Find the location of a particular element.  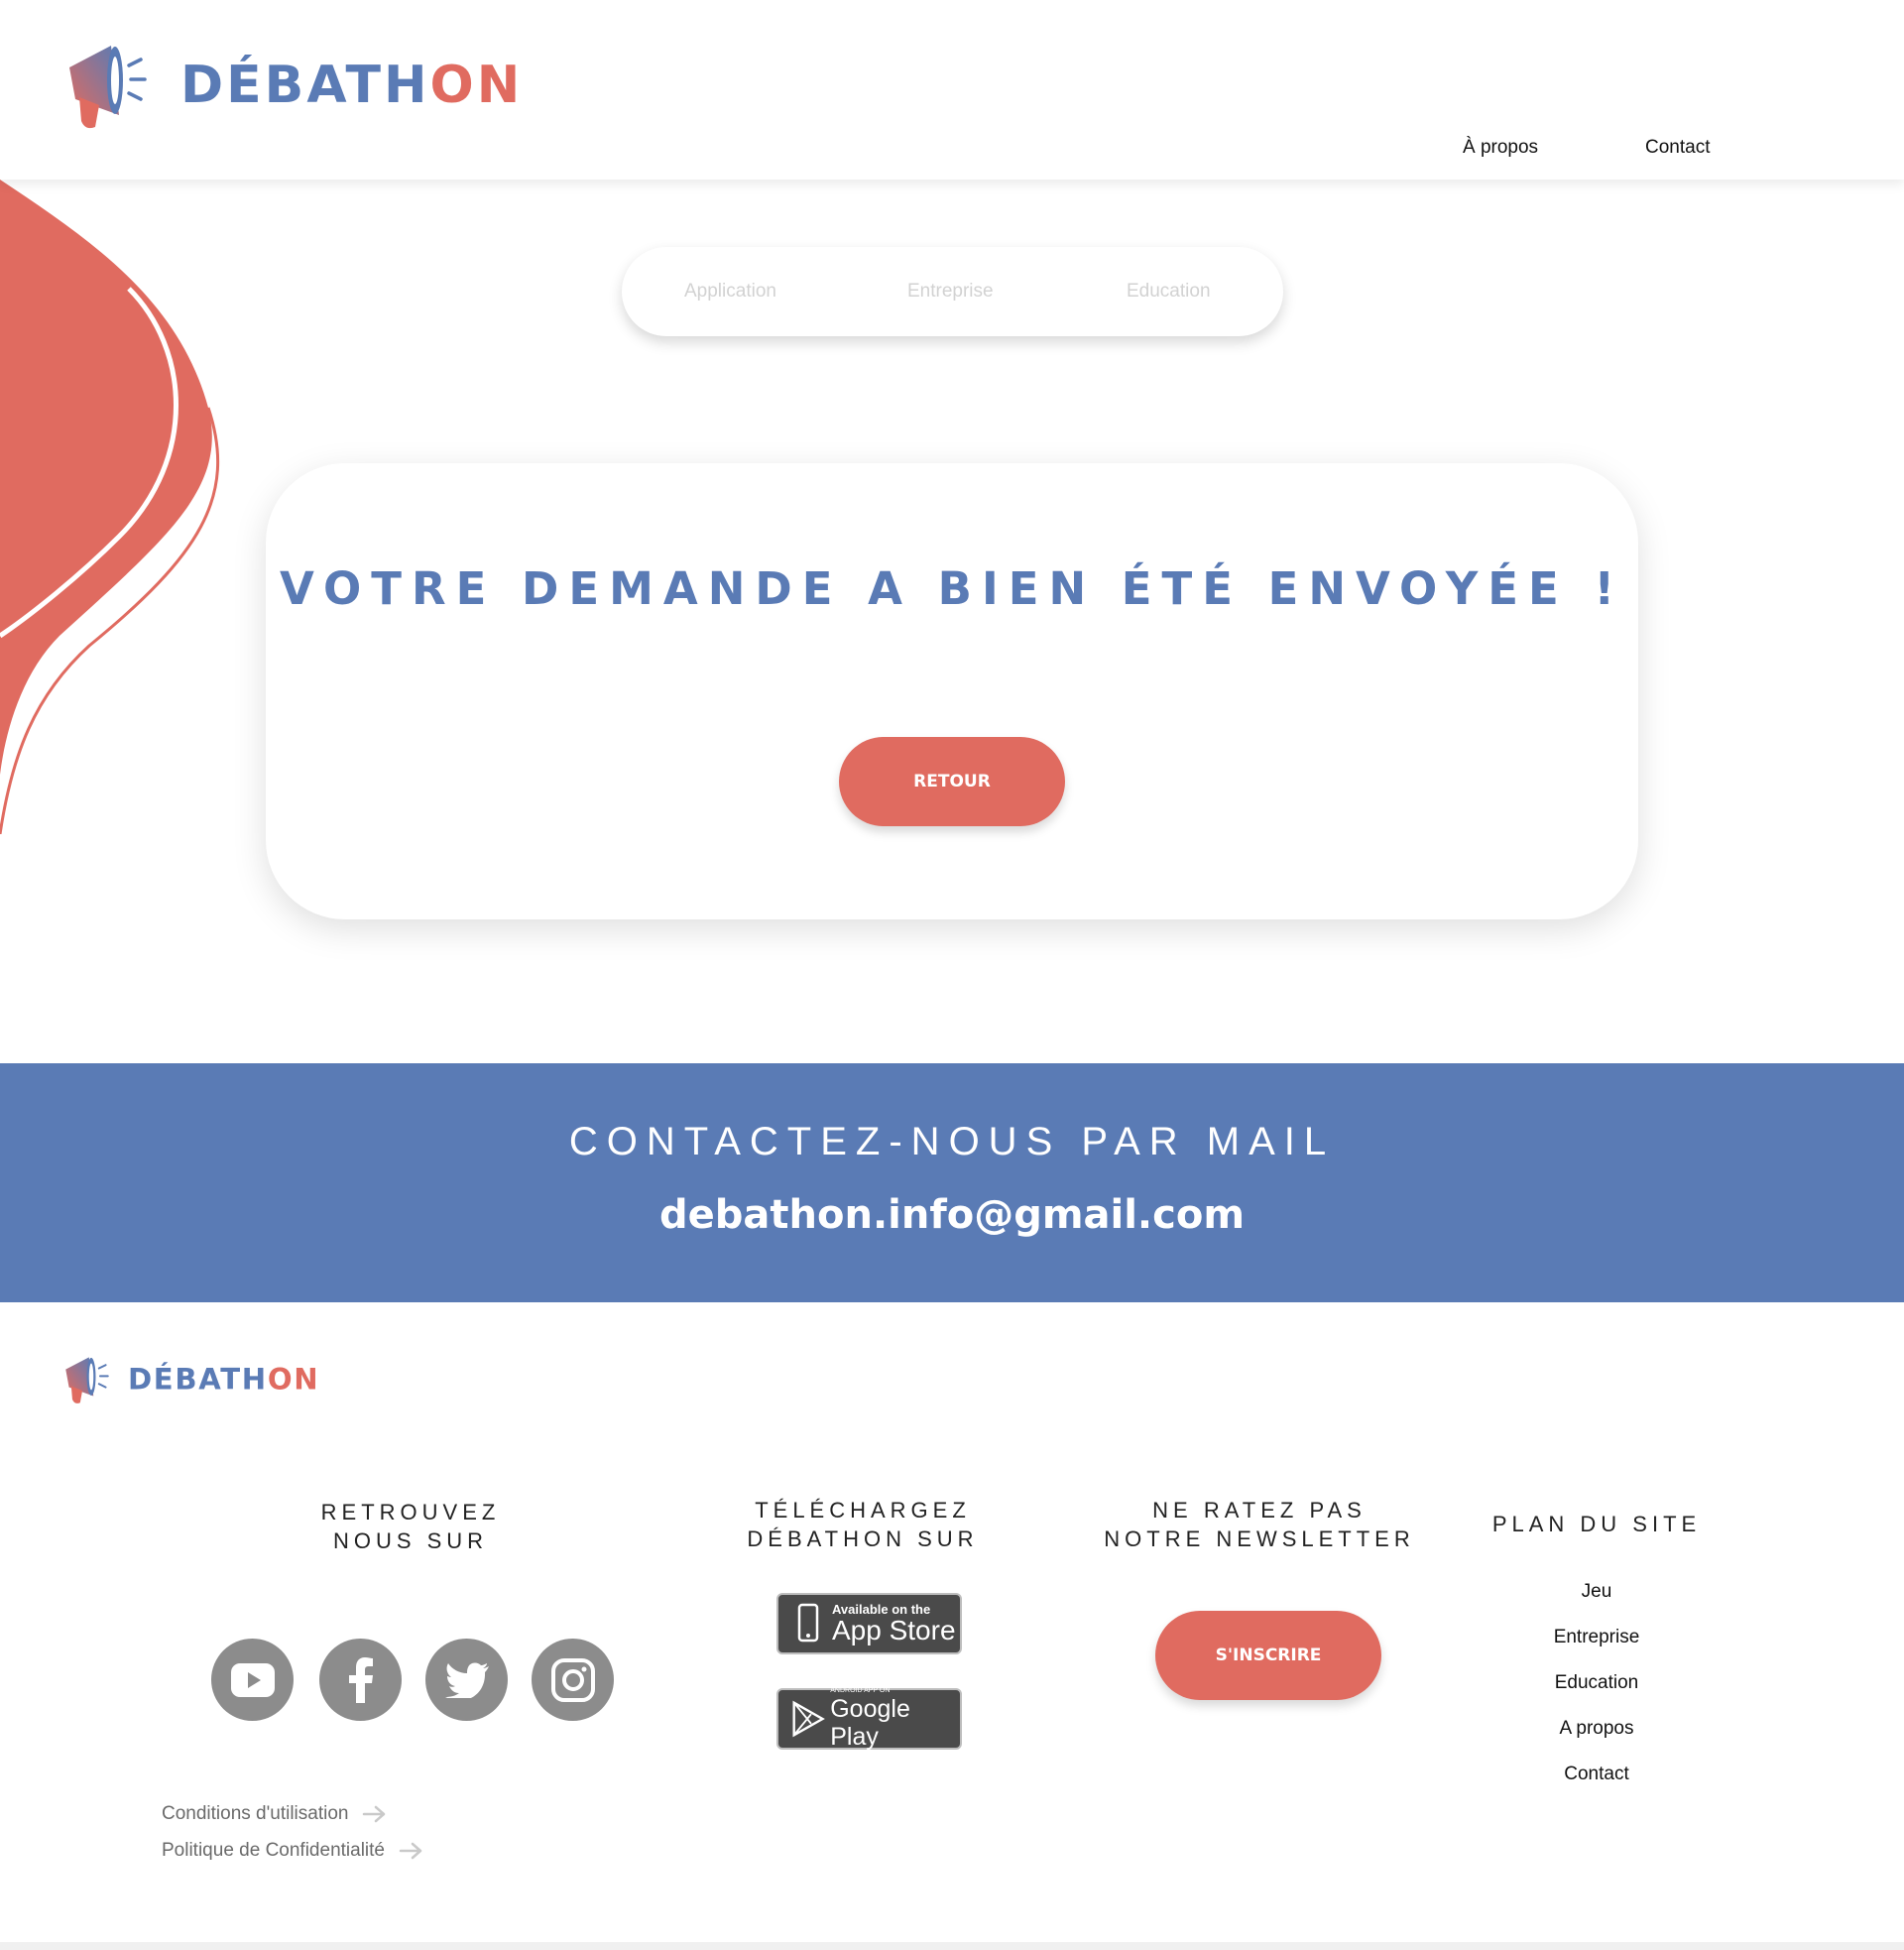

footer-logo-wordmark-coral: ON is located at coordinates (293, 1379).